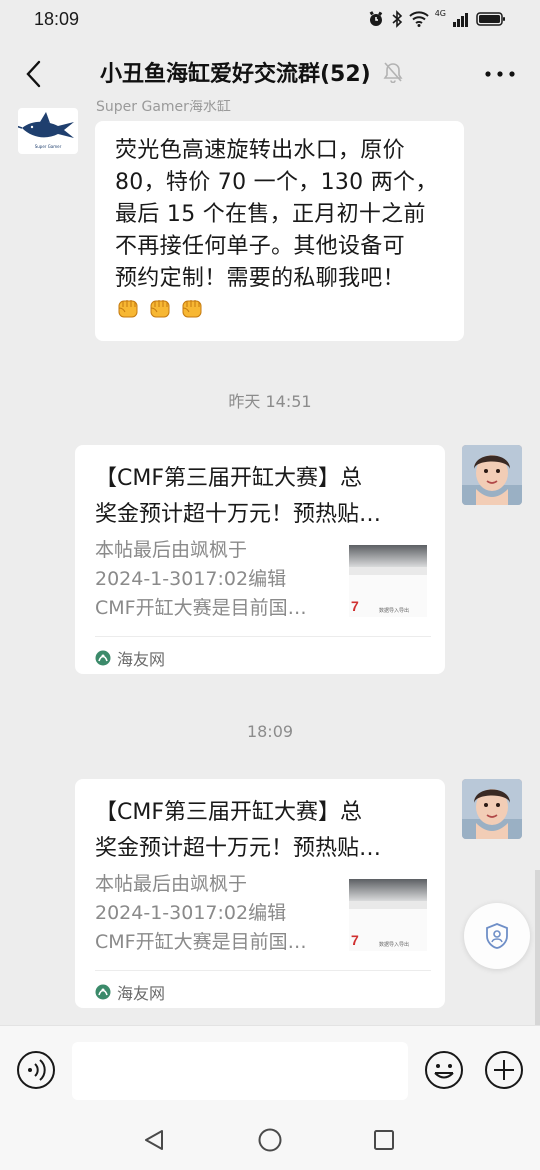 The width and height of the screenshot is (540, 1170). I want to click on circle-home-icon, so click(270, 1140).